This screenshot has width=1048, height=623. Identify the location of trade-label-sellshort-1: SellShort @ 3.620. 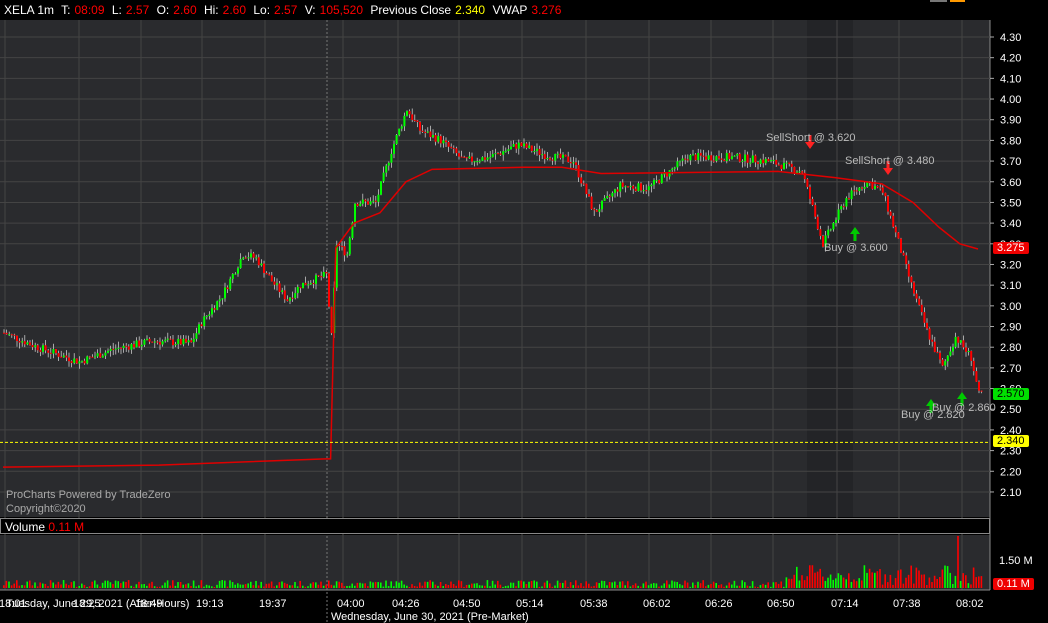
(811, 138).